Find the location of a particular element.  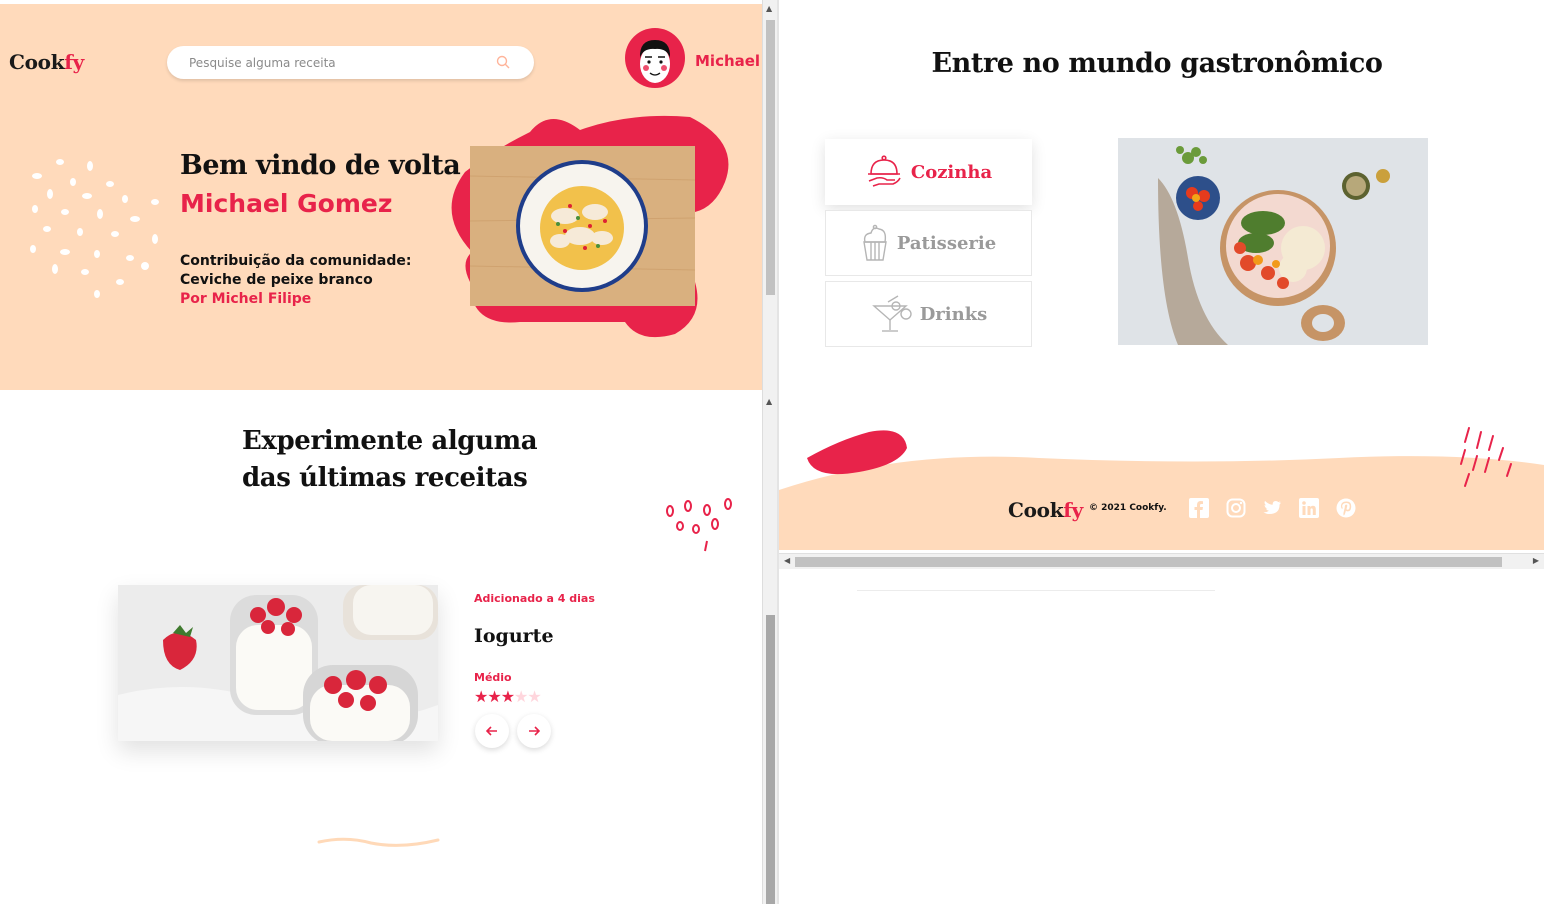

category-patisserie: Patisserie is located at coordinates (928, 243).